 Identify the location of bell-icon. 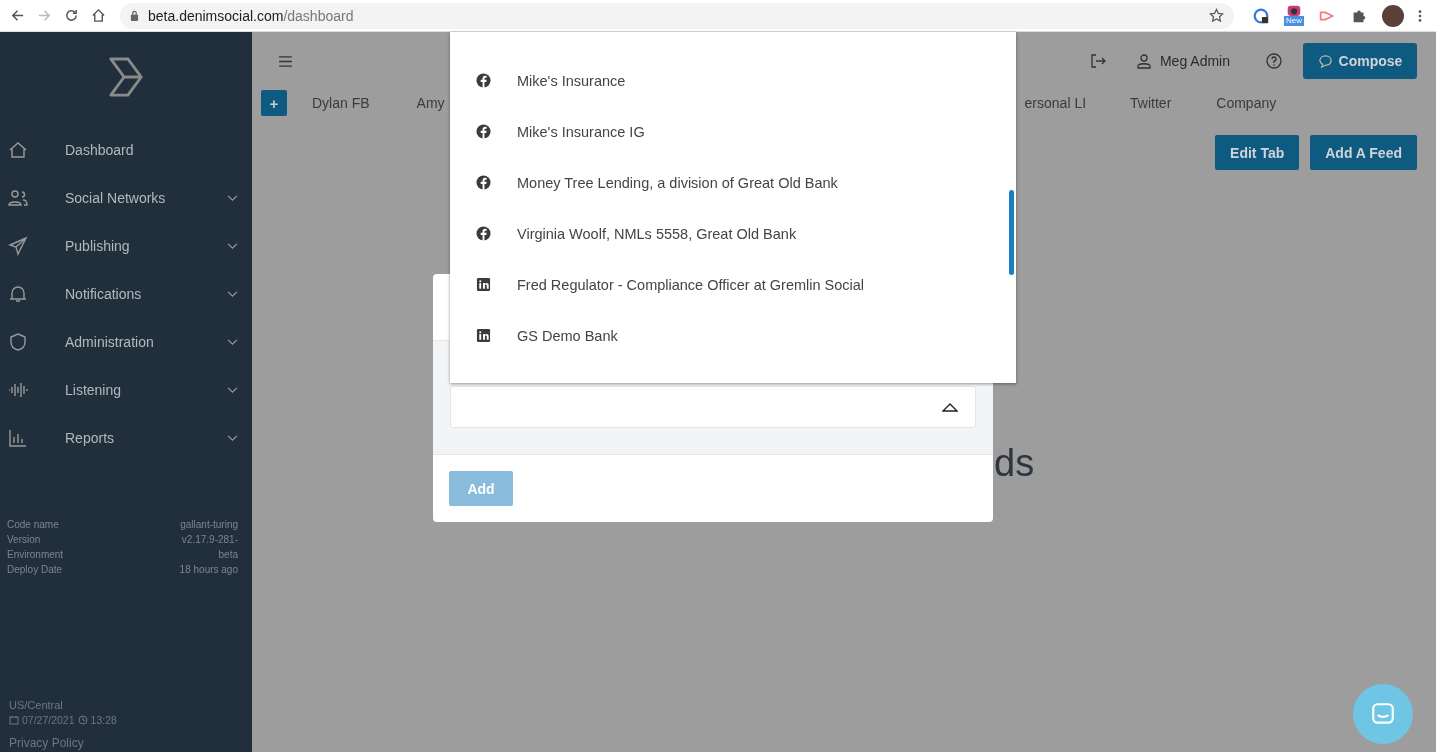
(18, 294).